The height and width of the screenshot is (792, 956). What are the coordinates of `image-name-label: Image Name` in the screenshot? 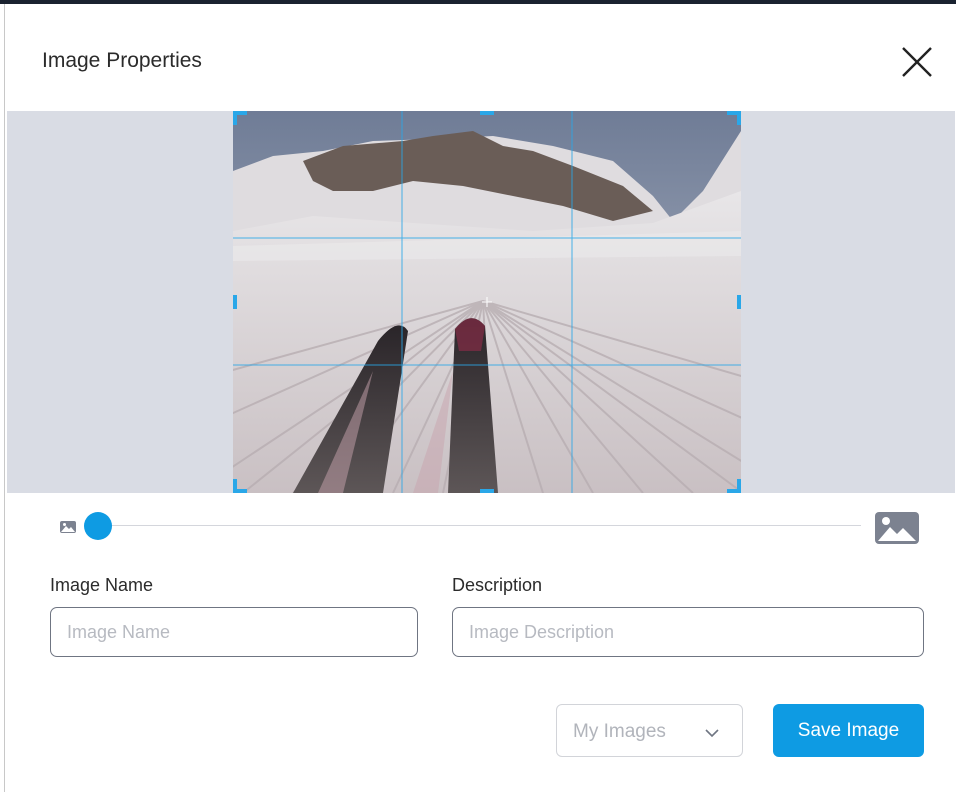 It's located at (102, 585).